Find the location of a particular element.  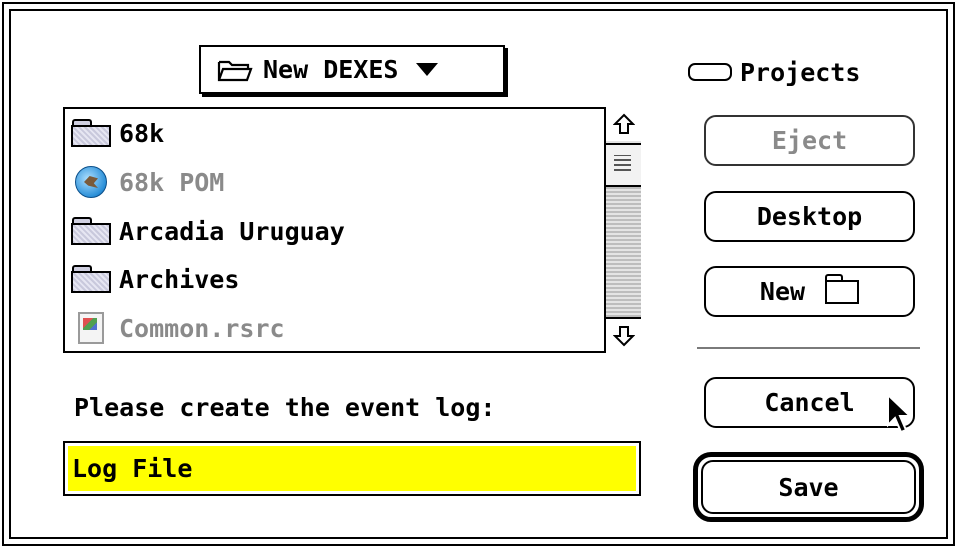

scroll-up-arrow-icon is located at coordinates (623, 125).